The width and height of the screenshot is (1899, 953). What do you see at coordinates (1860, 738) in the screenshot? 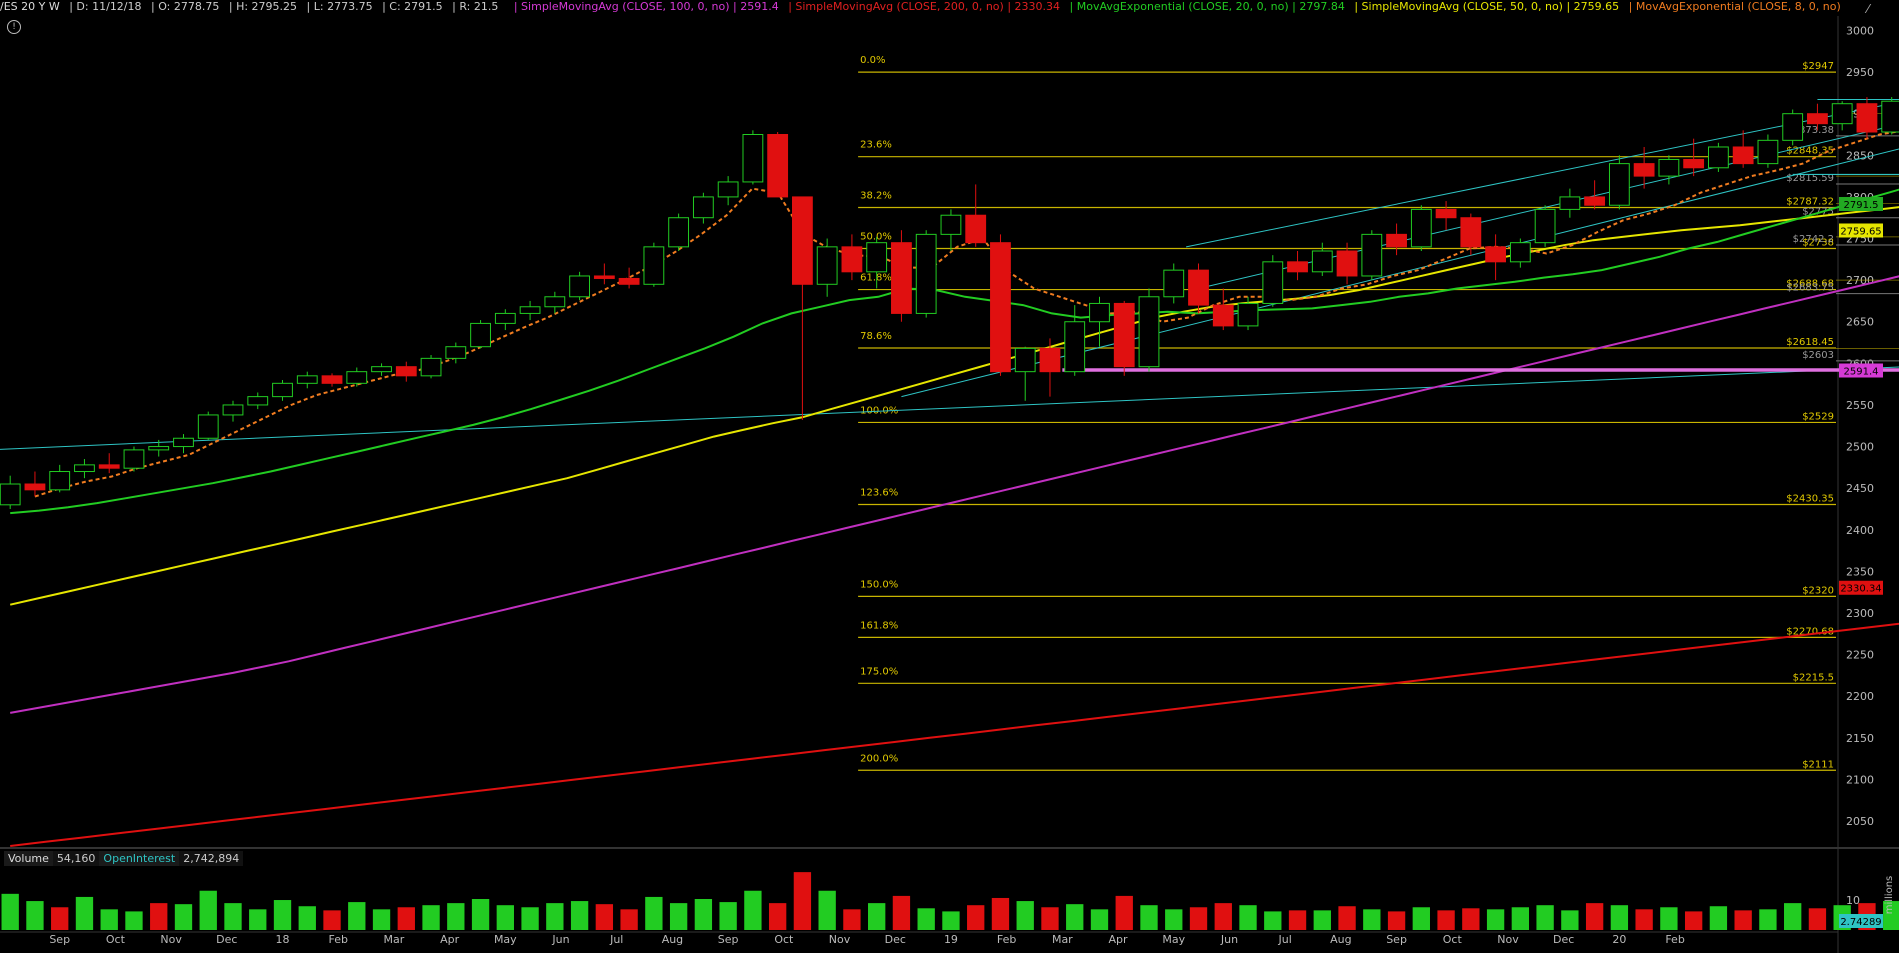
I see `price-tick-label: 2150` at bounding box center [1860, 738].